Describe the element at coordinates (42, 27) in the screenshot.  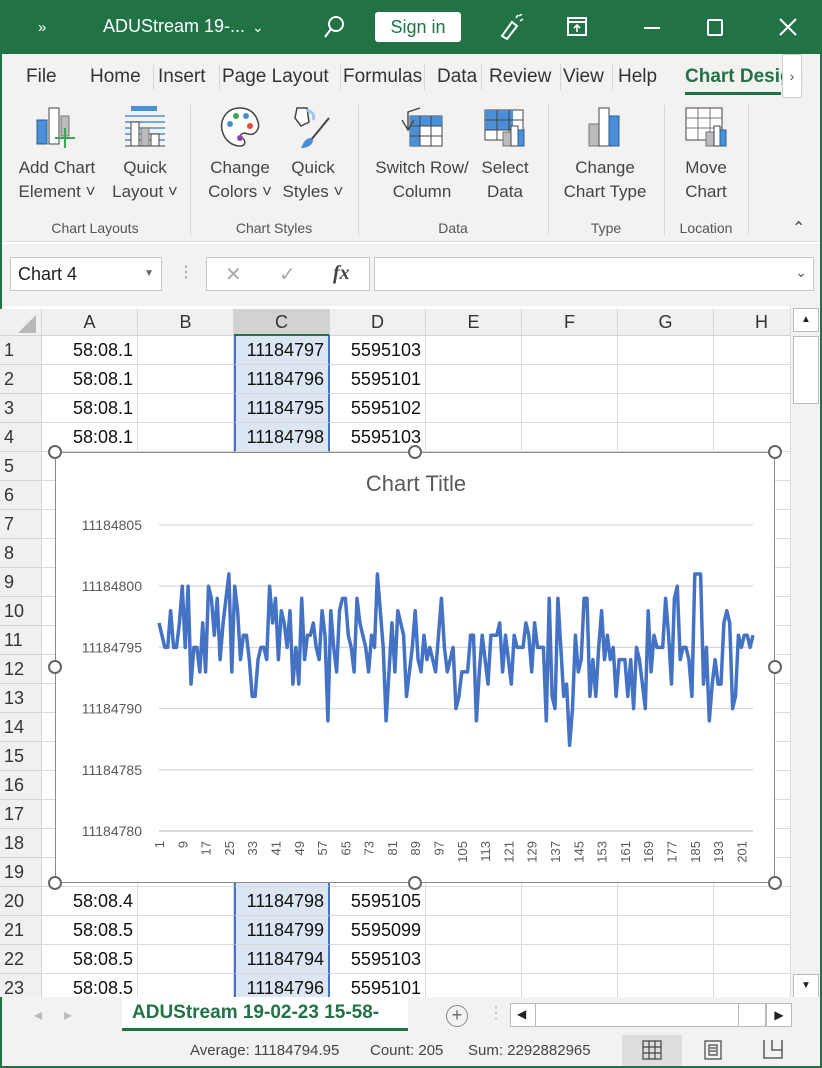
I see `quick-access-overflow-icon: »` at that location.